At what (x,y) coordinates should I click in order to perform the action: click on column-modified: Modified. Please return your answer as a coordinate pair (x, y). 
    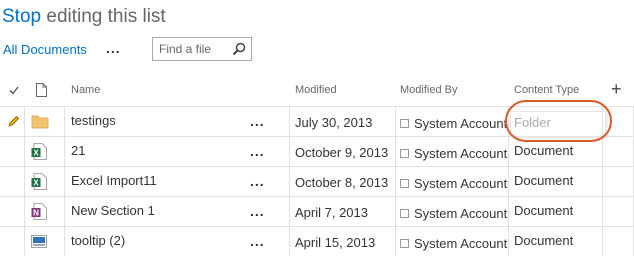
    Looking at the image, I should click on (316, 90).